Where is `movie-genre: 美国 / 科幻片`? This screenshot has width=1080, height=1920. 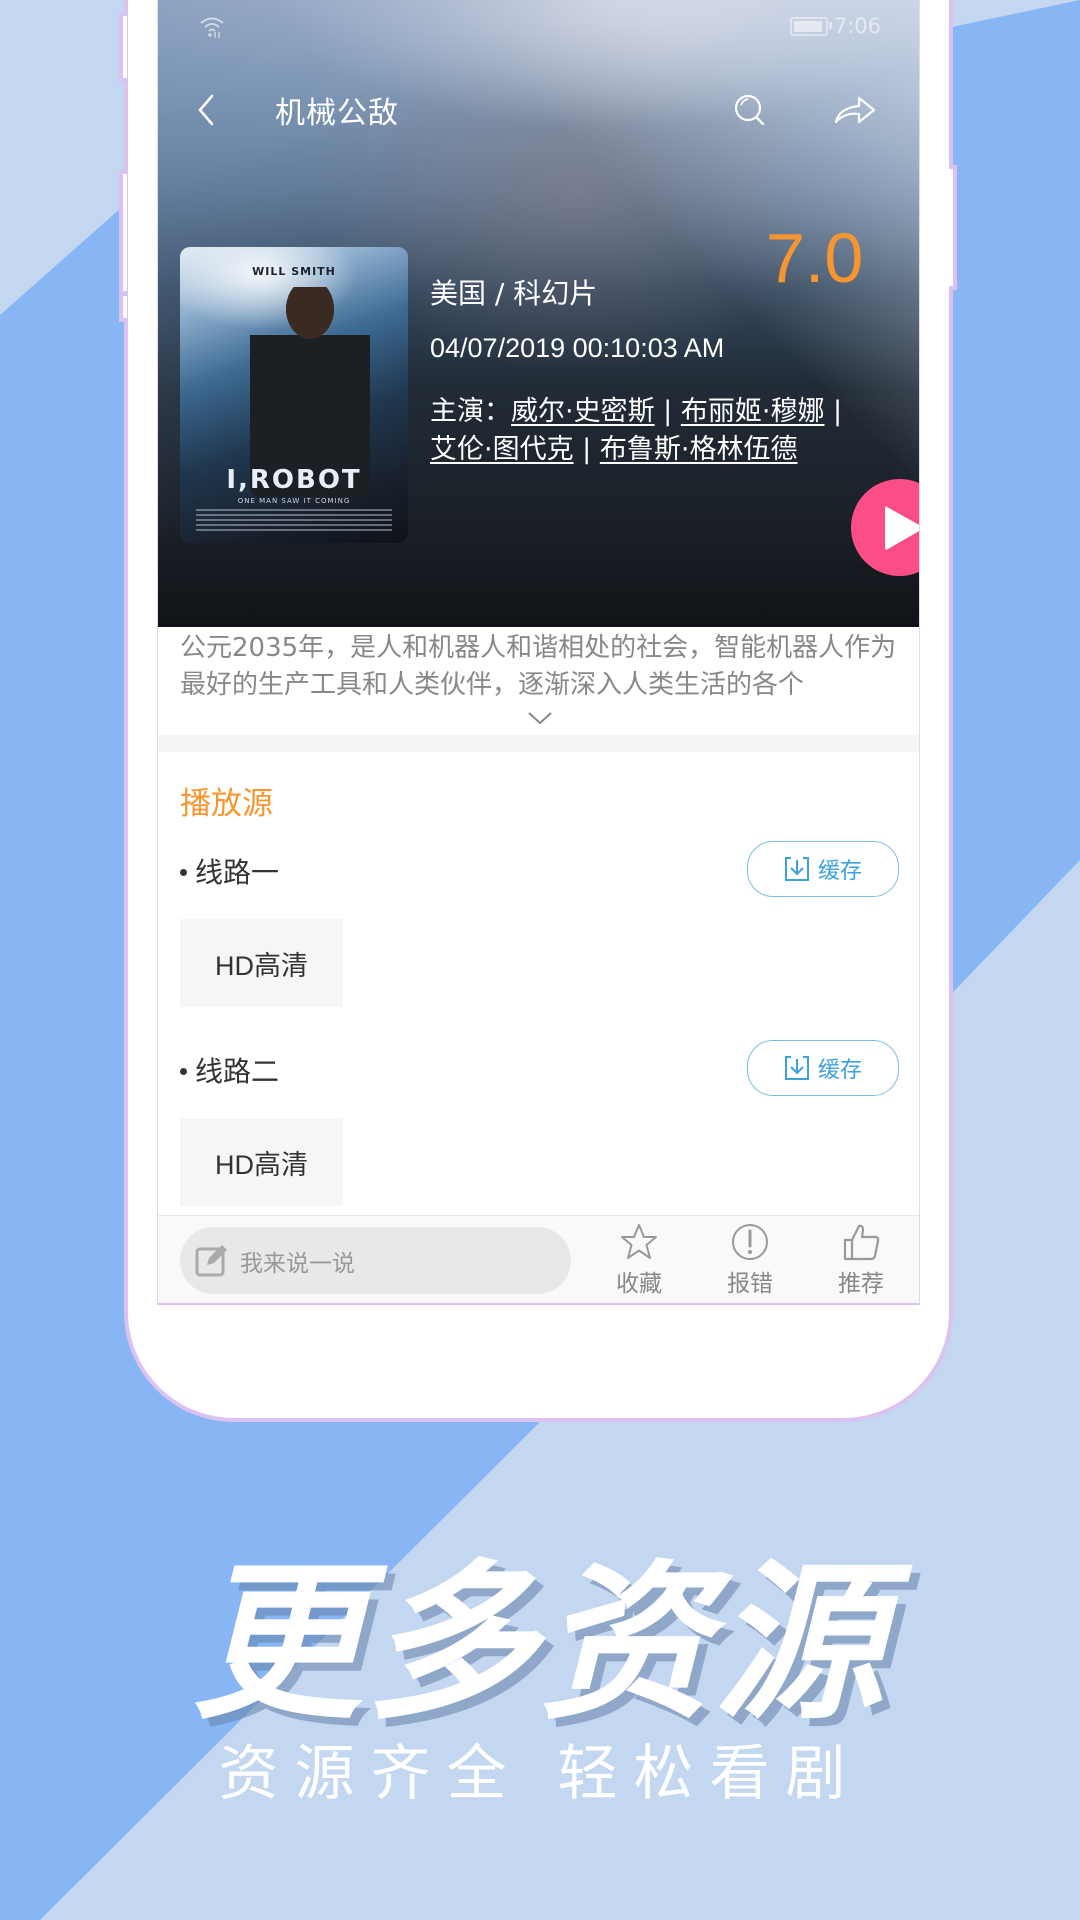 movie-genre: 美国 / 科幻片 is located at coordinates (514, 293).